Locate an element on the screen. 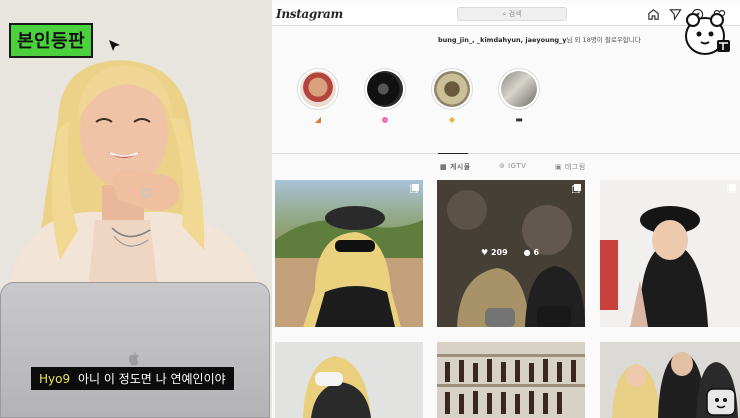  tab-label: 태그됨 is located at coordinates (575, 167).